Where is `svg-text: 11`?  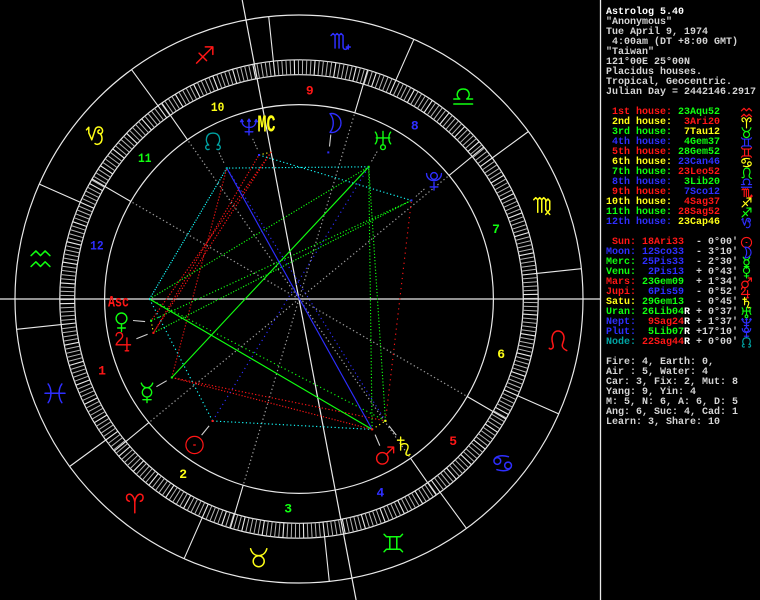
svg-text: 11 is located at coordinates (145, 158).